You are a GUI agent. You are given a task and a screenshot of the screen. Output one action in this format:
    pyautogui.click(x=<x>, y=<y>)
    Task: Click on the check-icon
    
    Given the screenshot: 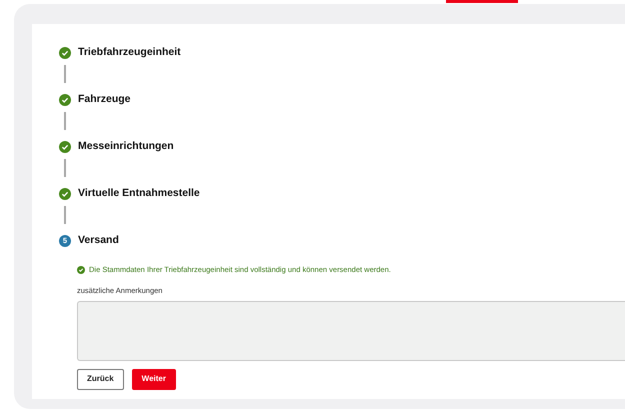 What is the action you would take?
    pyautogui.click(x=81, y=270)
    